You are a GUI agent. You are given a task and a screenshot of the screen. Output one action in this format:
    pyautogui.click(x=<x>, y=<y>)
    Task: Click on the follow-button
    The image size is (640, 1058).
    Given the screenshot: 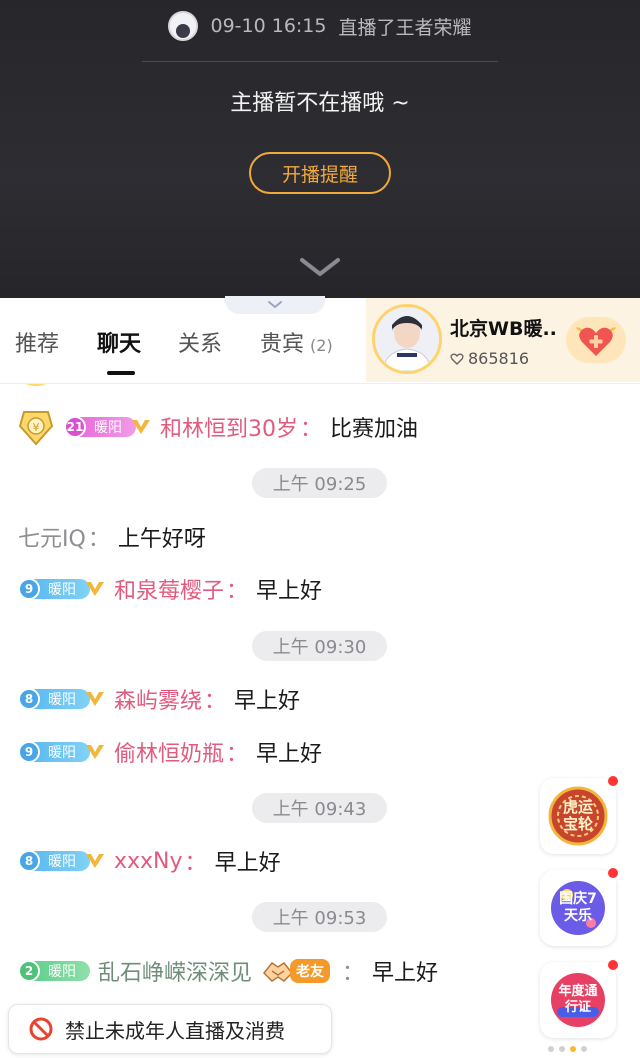 What is the action you would take?
    pyautogui.click(x=596, y=340)
    